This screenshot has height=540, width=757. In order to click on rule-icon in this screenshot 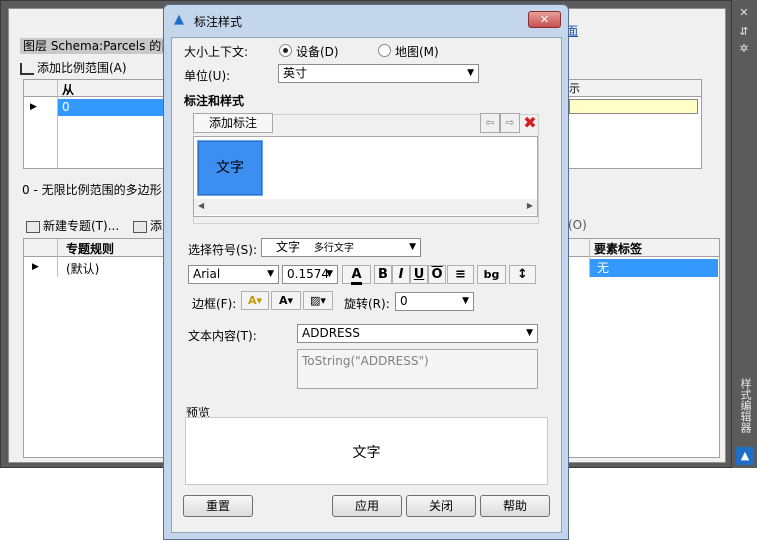, I will do `click(140, 226)`.